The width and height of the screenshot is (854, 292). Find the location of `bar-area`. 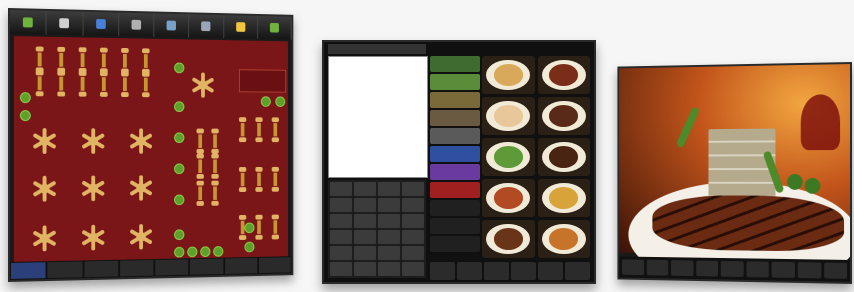

bar-area is located at coordinates (262, 81).